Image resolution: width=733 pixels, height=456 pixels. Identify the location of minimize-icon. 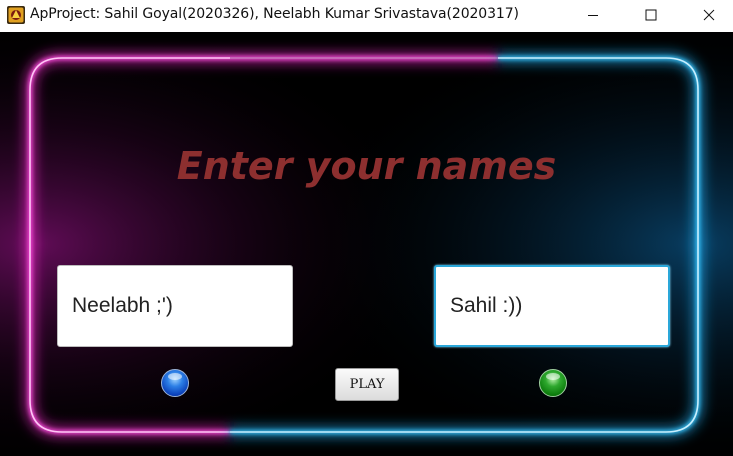
(593, 15).